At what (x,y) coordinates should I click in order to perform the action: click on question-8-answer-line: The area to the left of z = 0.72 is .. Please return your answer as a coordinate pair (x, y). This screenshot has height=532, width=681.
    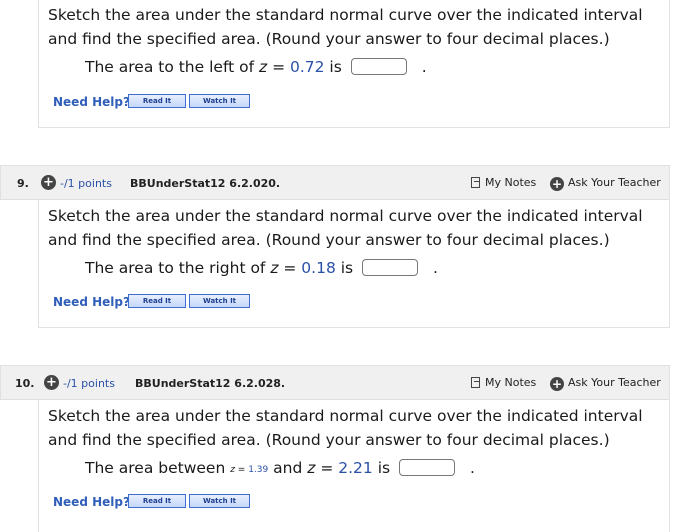
    Looking at the image, I should click on (256, 67).